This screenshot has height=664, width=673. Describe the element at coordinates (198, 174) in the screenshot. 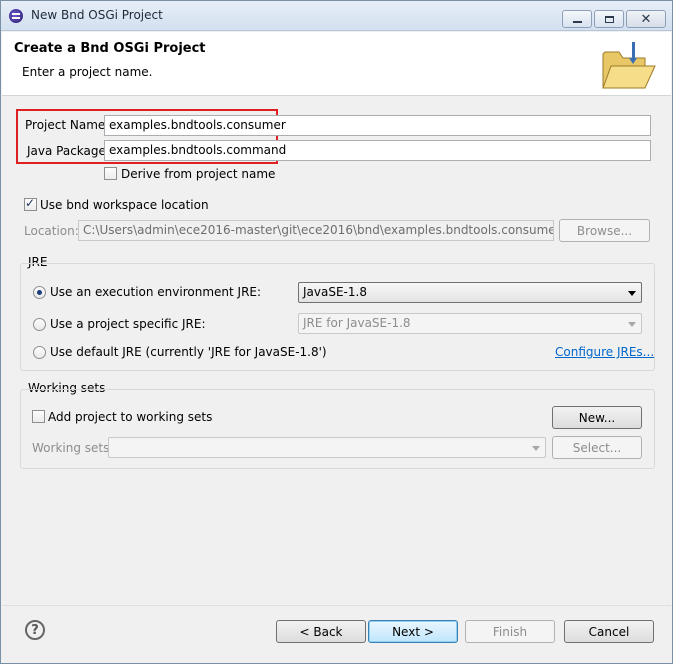

I see `derive-label: Derive from project name` at that location.